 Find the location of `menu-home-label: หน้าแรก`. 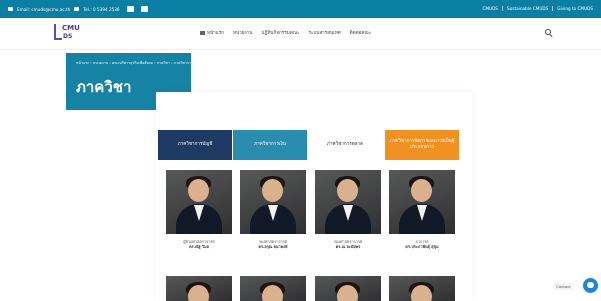

menu-home-label: หน้าแรก is located at coordinates (215, 33).